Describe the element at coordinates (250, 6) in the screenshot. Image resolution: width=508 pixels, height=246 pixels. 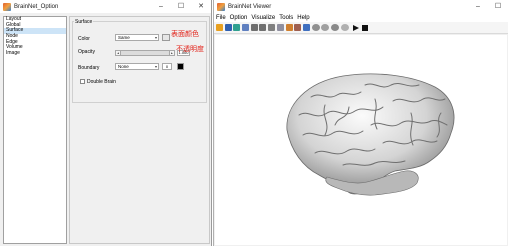
I see `viewer-window-title: BrainNet Viewer` at that location.